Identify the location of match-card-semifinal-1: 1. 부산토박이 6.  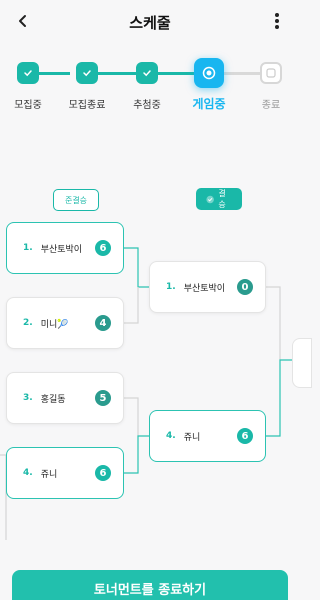
(65, 248).